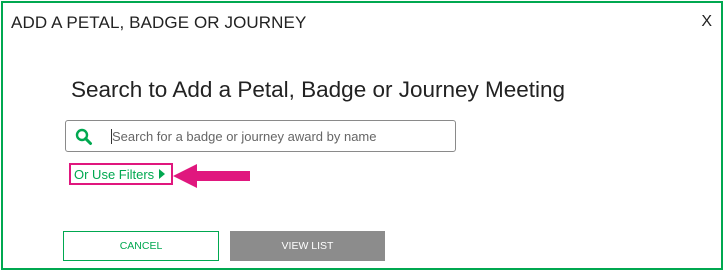  I want to click on arrow-left-icon, so click(211, 176).